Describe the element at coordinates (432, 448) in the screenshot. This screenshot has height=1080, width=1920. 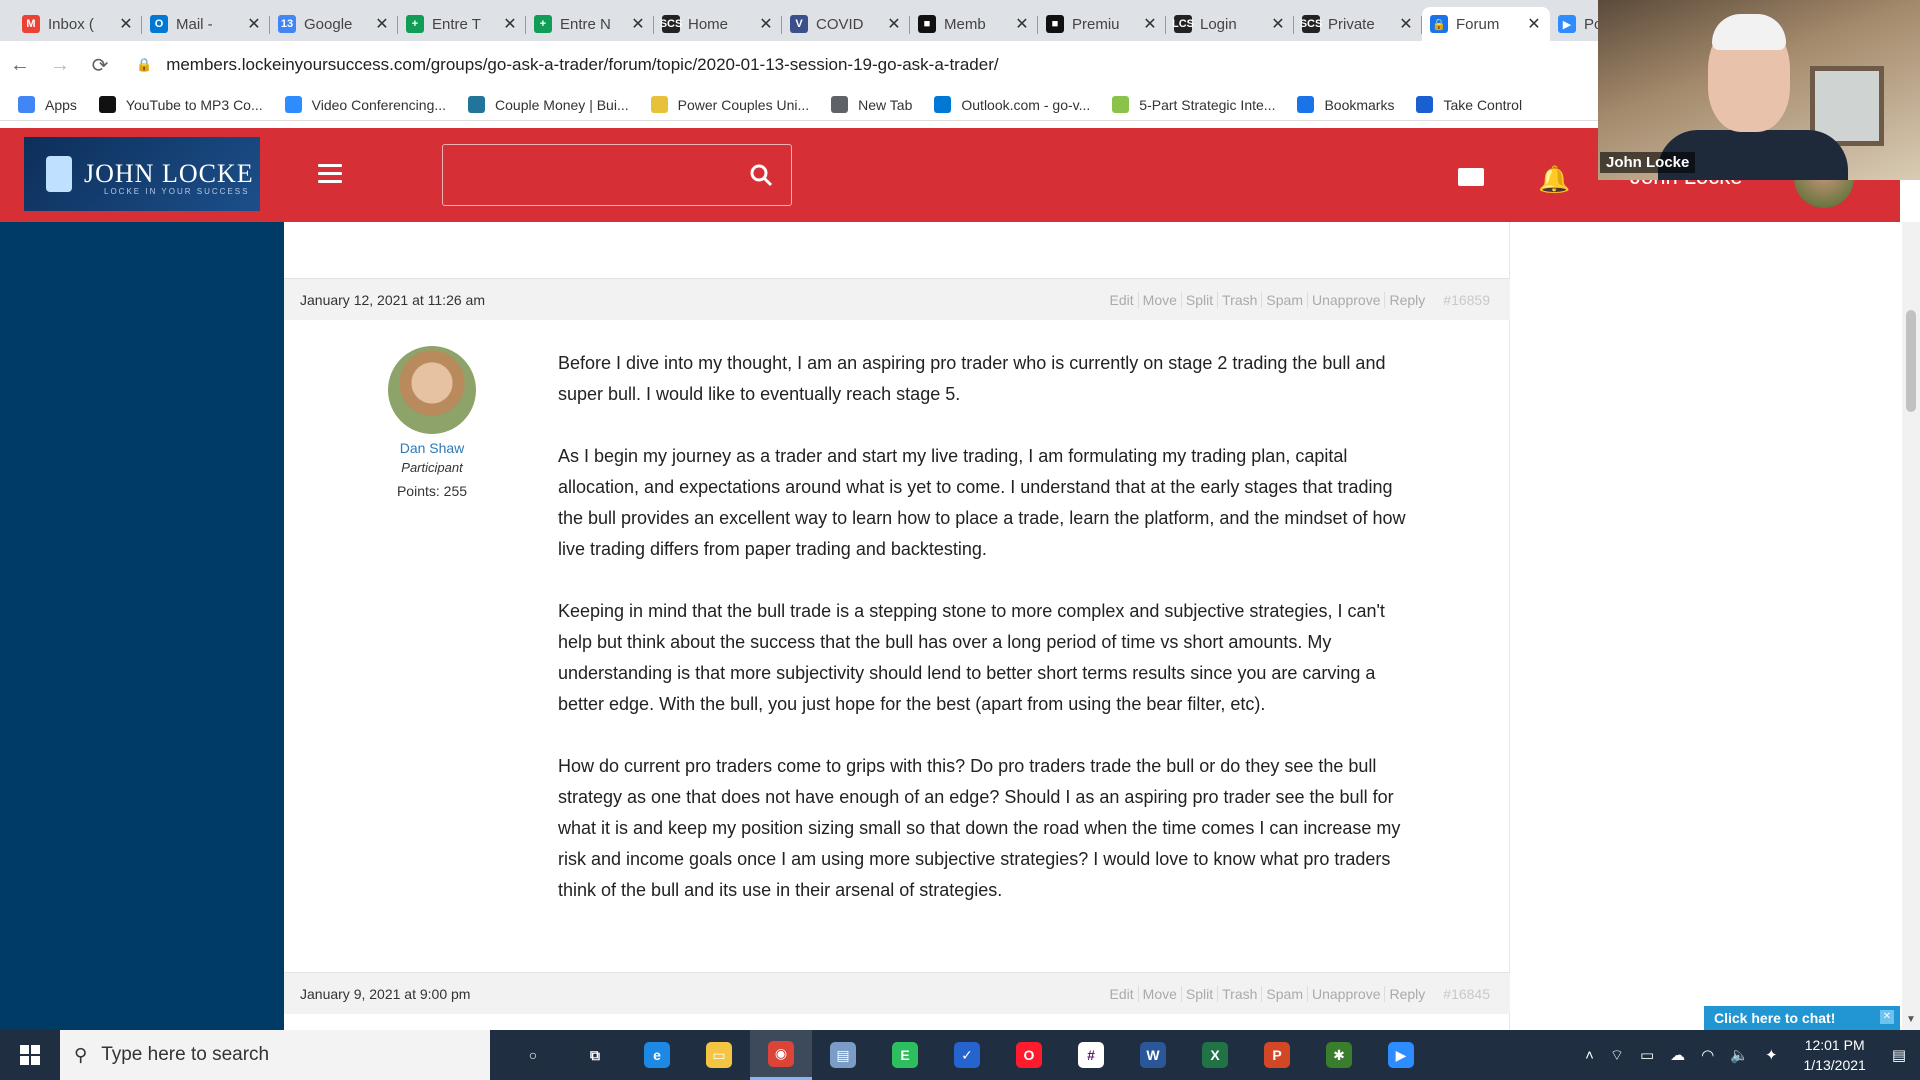
I see `author-name: Dan Shaw` at that location.